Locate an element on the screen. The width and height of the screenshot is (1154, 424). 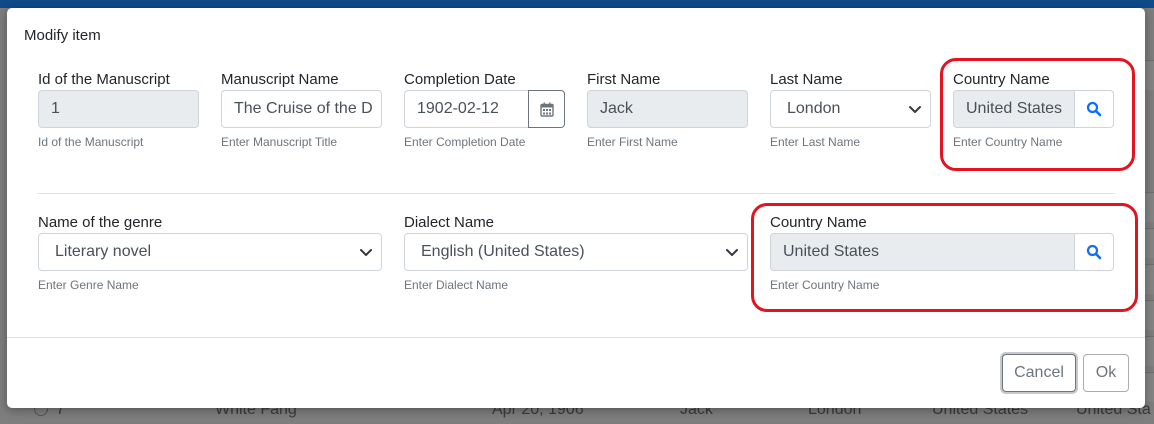
modal-footer-divider is located at coordinates (576, 337).